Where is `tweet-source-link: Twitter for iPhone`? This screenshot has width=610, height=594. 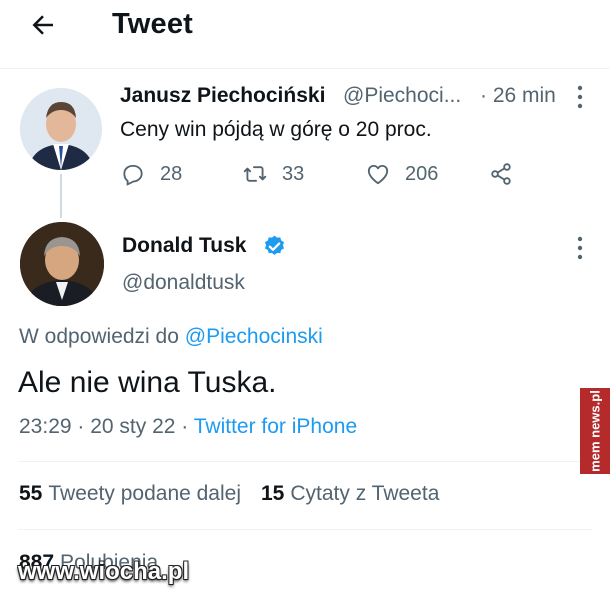
tweet-source-link: Twitter for iPhone is located at coordinates (275, 426).